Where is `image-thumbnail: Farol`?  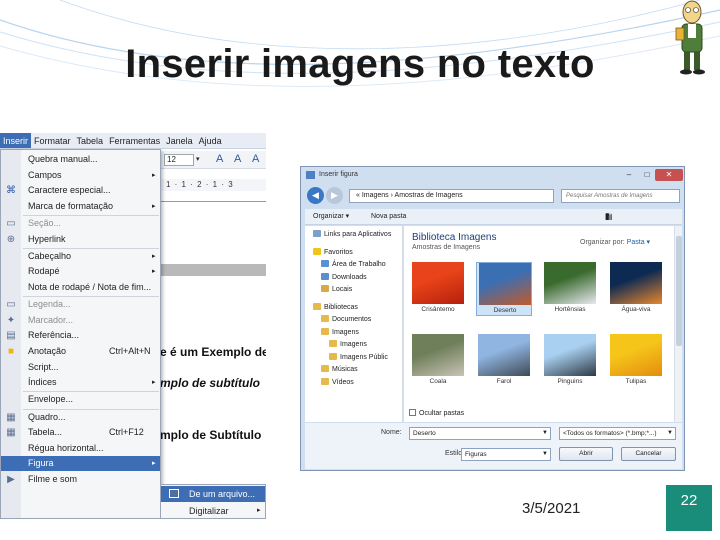
image-thumbnail: Farol is located at coordinates (504, 361).